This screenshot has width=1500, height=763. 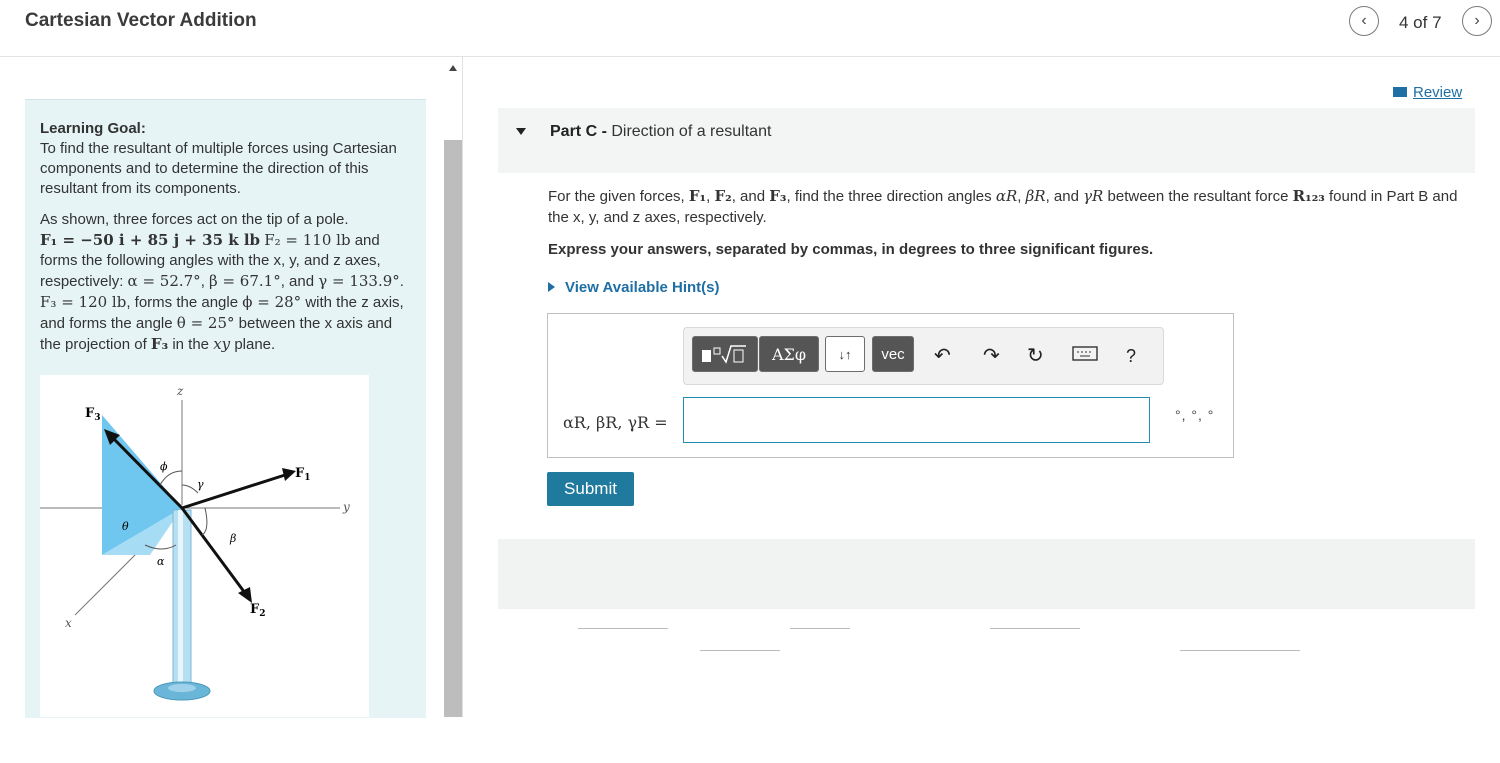 What do you see at coordinates (1308, 196) in the screenshot?
I see `prompt-r123: R₁₂₃` at bounding box center [1308, 196].